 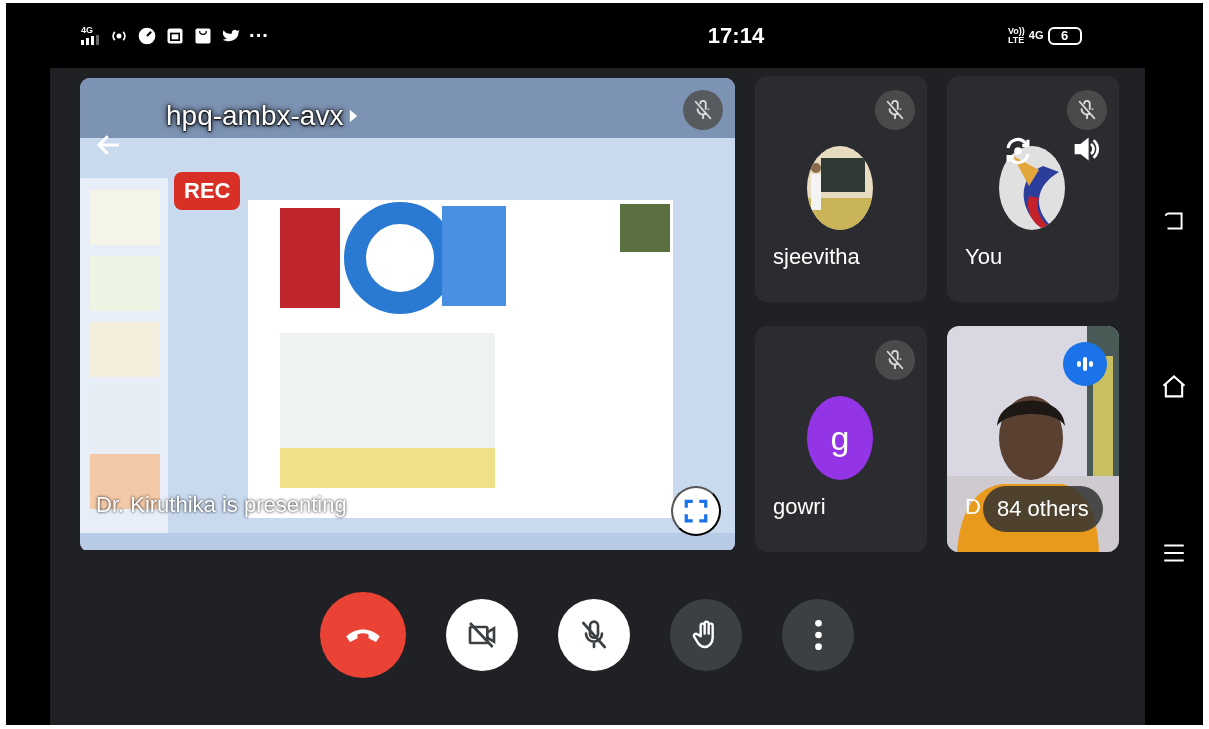 What do you see at coordinates (816, 257) in the screenshot?
I see `participant-name: sjeevitha` at bounding box center [816, 257].